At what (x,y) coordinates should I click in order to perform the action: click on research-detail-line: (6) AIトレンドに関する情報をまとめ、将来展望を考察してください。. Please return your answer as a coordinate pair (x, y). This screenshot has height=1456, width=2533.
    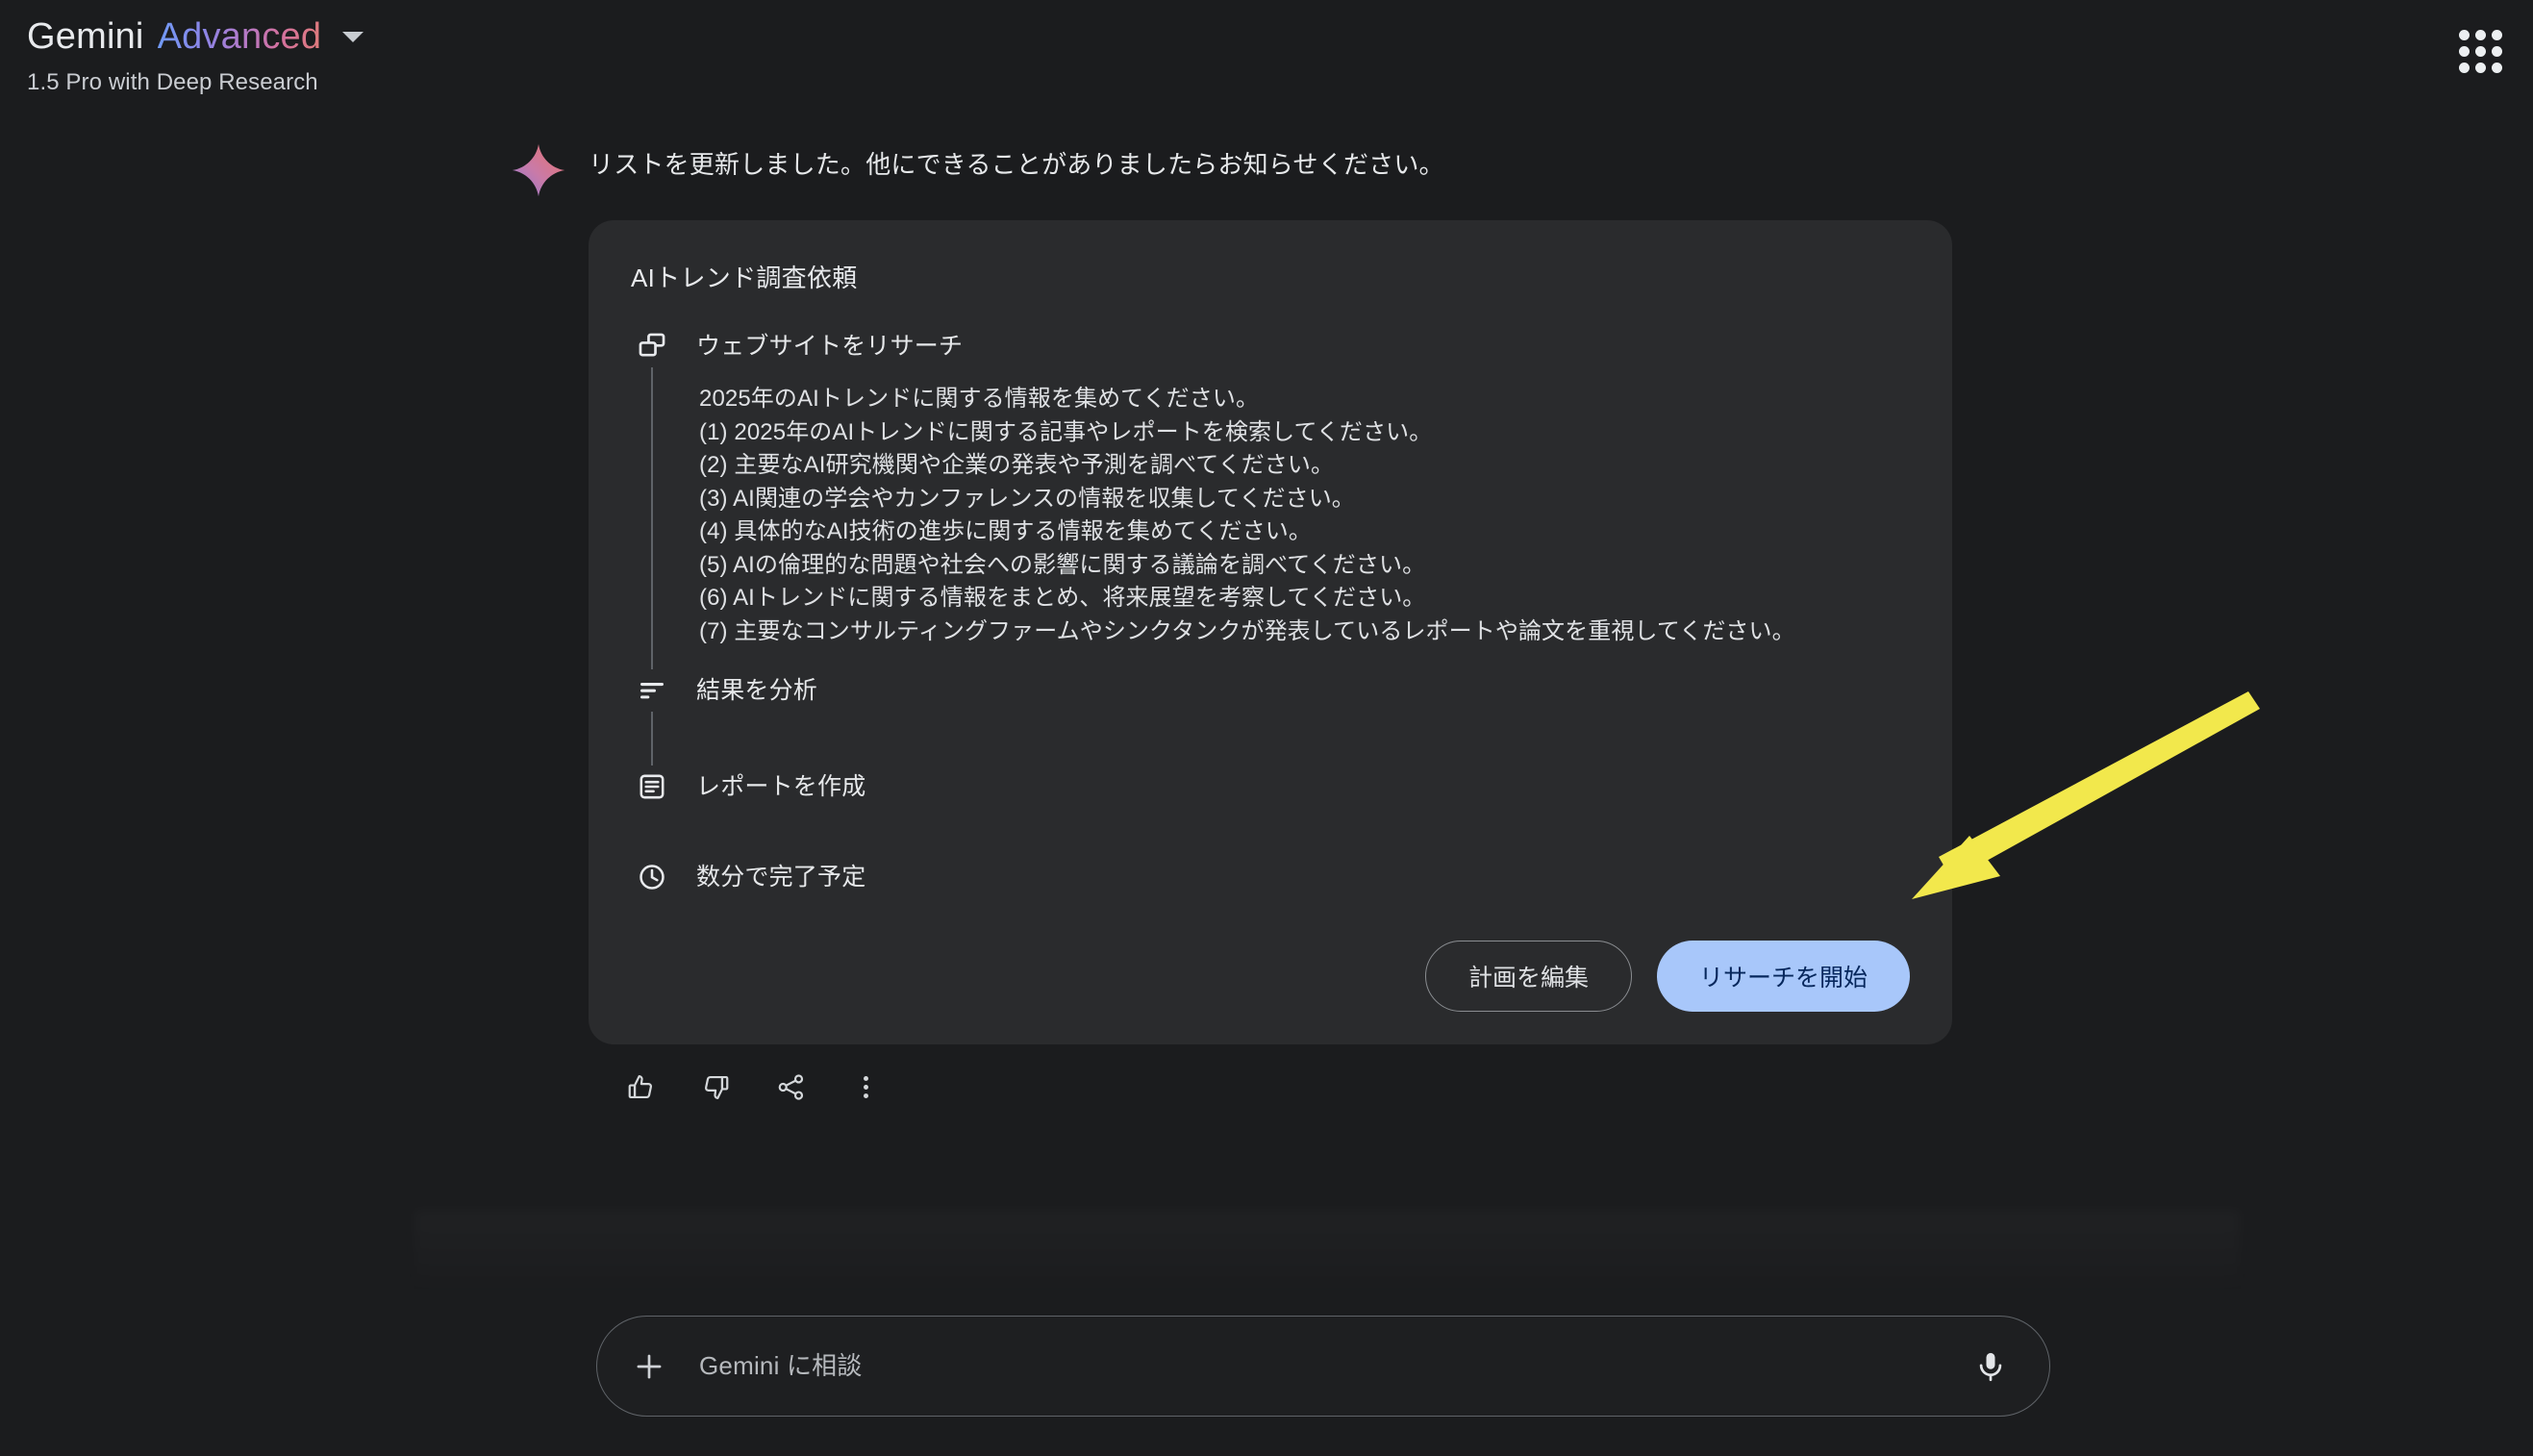
    Looking at the image, I should click on (1062, 598).